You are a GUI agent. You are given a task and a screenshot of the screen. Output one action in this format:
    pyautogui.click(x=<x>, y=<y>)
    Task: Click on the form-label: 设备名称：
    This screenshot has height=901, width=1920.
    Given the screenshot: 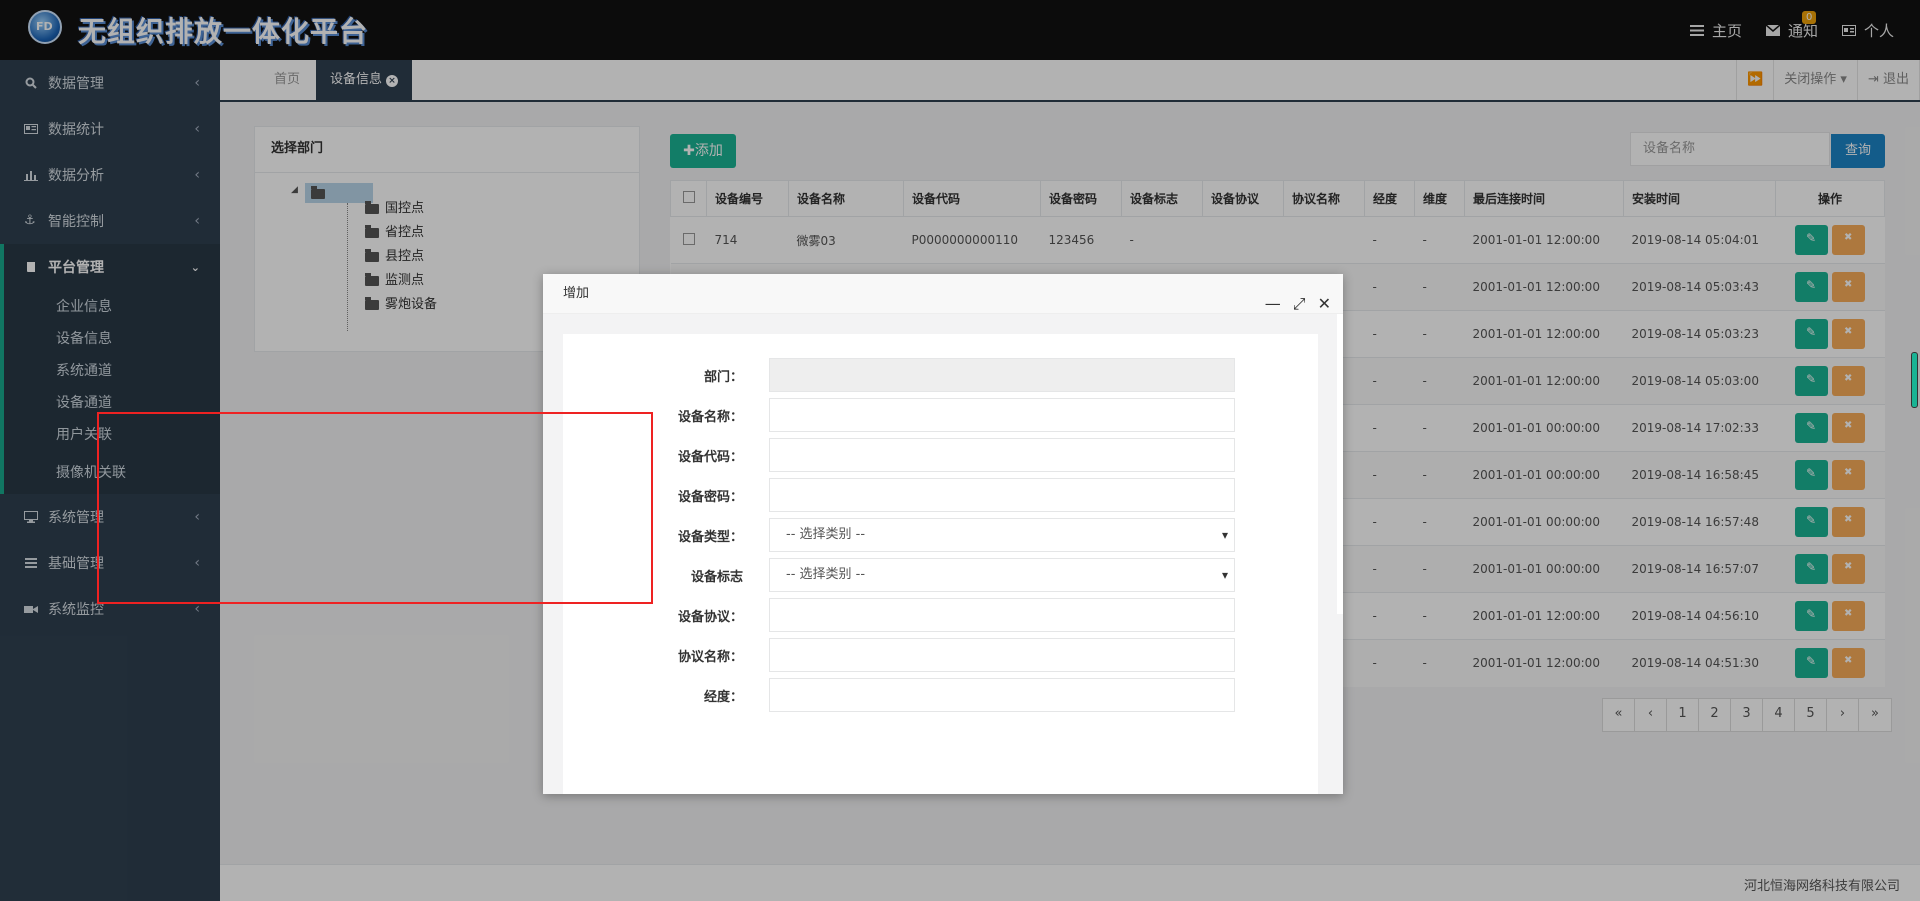 What is the action you would take?
    pyautogui.click(x=710, y=417)
    